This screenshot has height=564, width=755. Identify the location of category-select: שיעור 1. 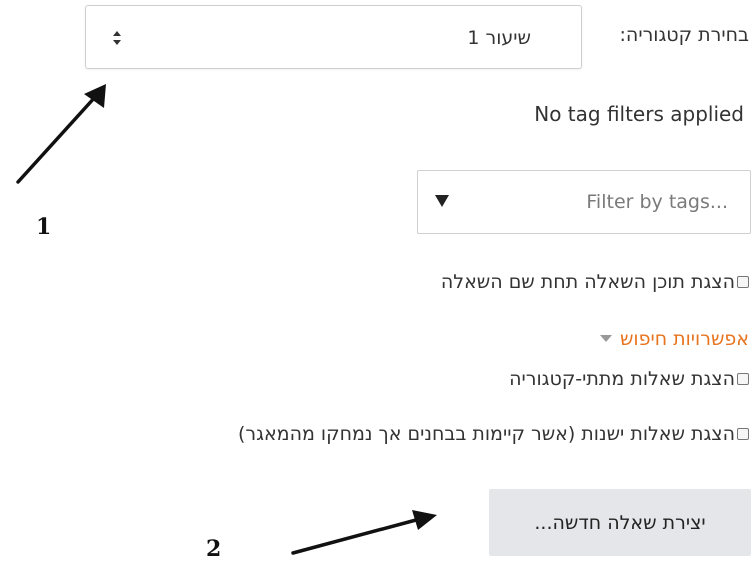
(333, 37).